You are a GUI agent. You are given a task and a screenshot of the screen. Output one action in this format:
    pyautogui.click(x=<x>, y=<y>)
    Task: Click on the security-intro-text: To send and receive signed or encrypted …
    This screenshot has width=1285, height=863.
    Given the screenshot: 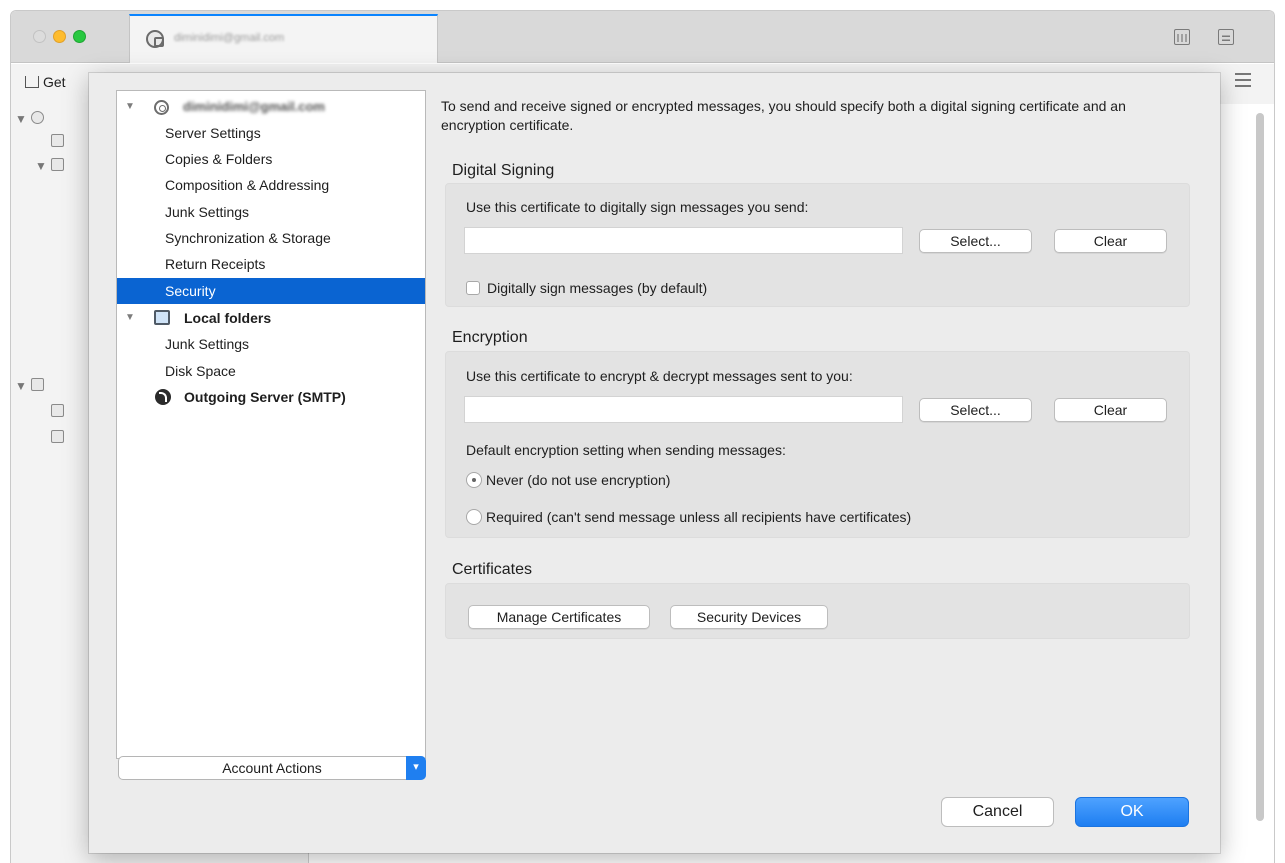 What is the action you would take?
    pyautogui.click(x=783, y=115)
    